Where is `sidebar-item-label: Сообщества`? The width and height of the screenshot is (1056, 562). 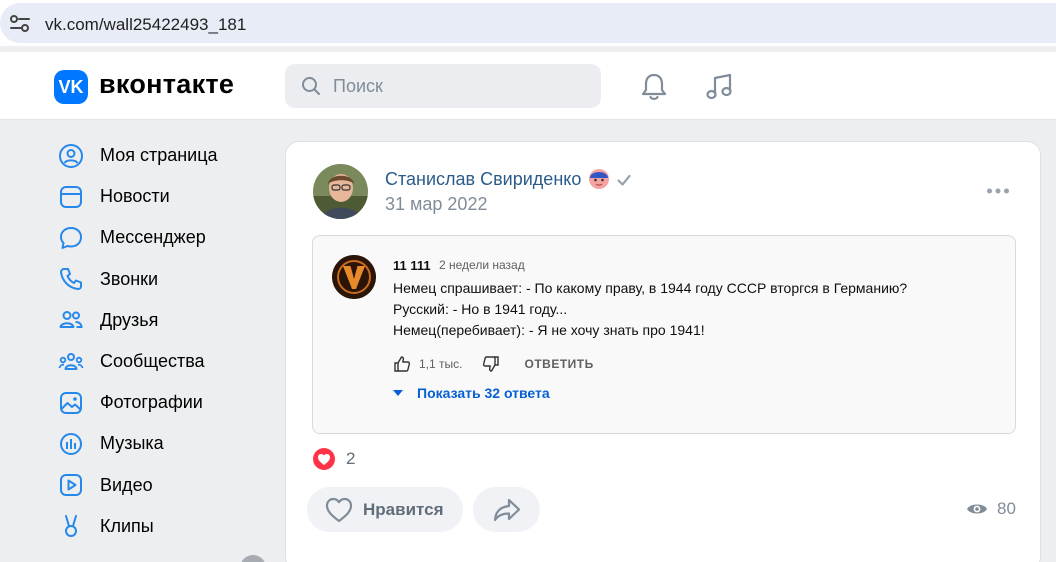
sidebar-item-label: Сообщества is located at coordinates (152, 361).